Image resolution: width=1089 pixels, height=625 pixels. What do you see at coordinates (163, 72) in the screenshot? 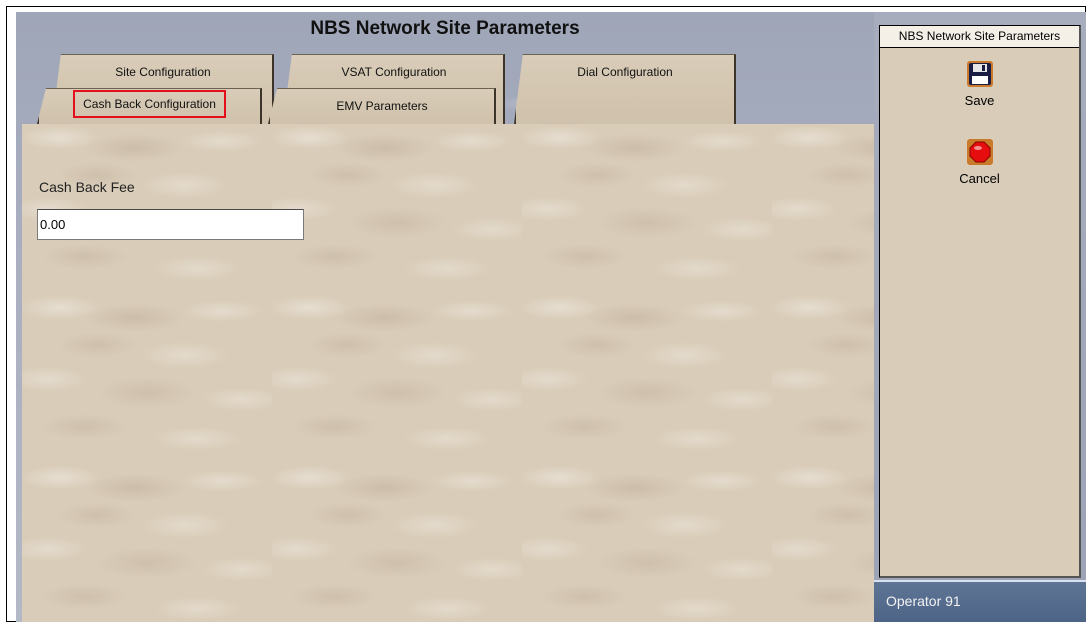
I see `tab-label: Site Configuration` at bounding box center [163, 72].